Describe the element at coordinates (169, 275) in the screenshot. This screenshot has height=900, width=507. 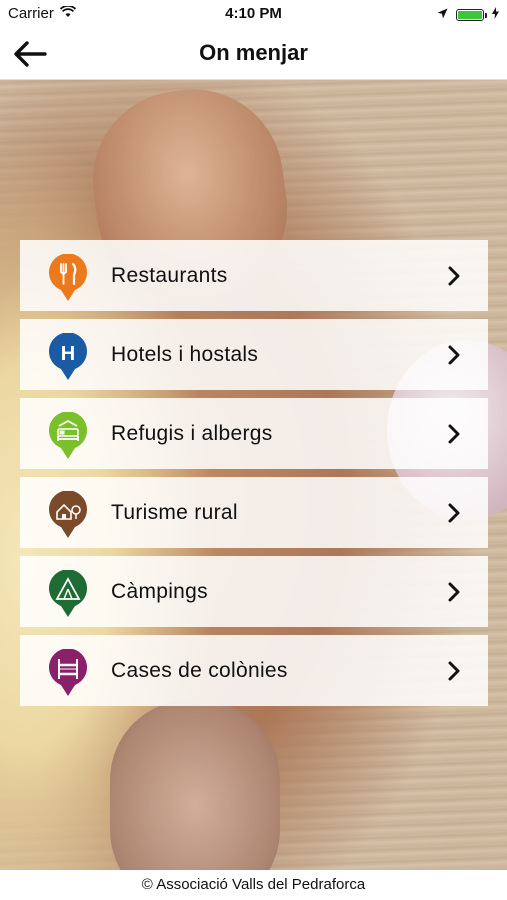
I see `menu-item-label: Restaurants` at that location.